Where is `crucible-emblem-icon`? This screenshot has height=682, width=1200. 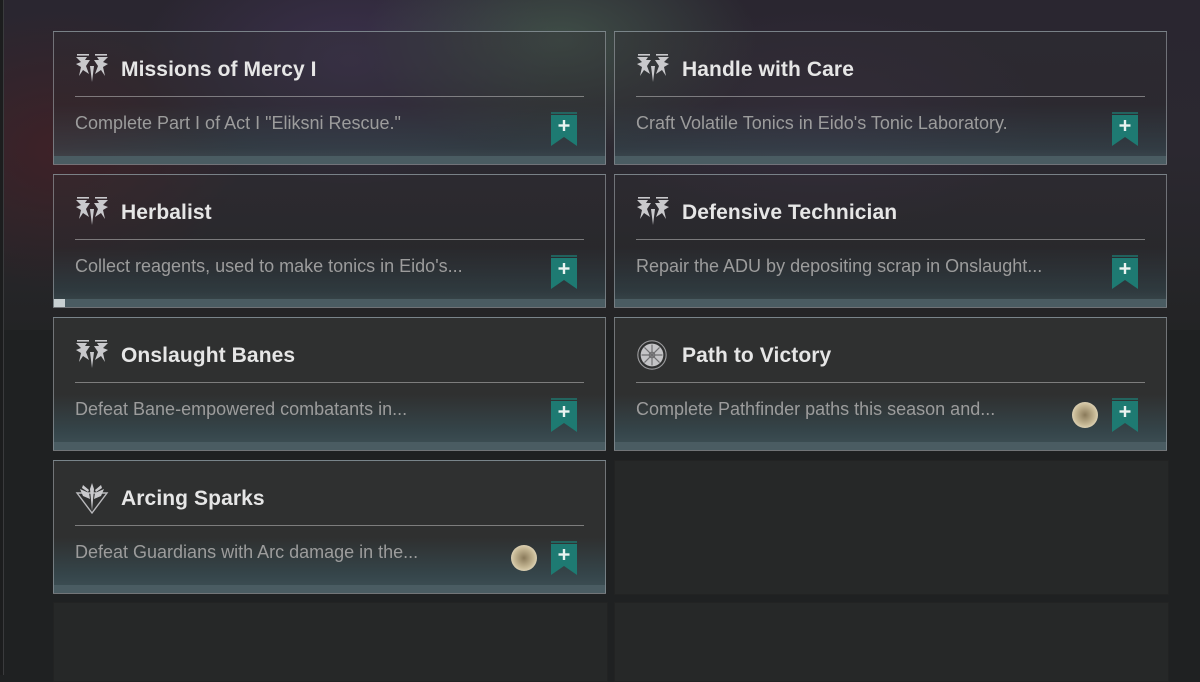
crucible-emblem-icon is located at coordinates (92, 498).